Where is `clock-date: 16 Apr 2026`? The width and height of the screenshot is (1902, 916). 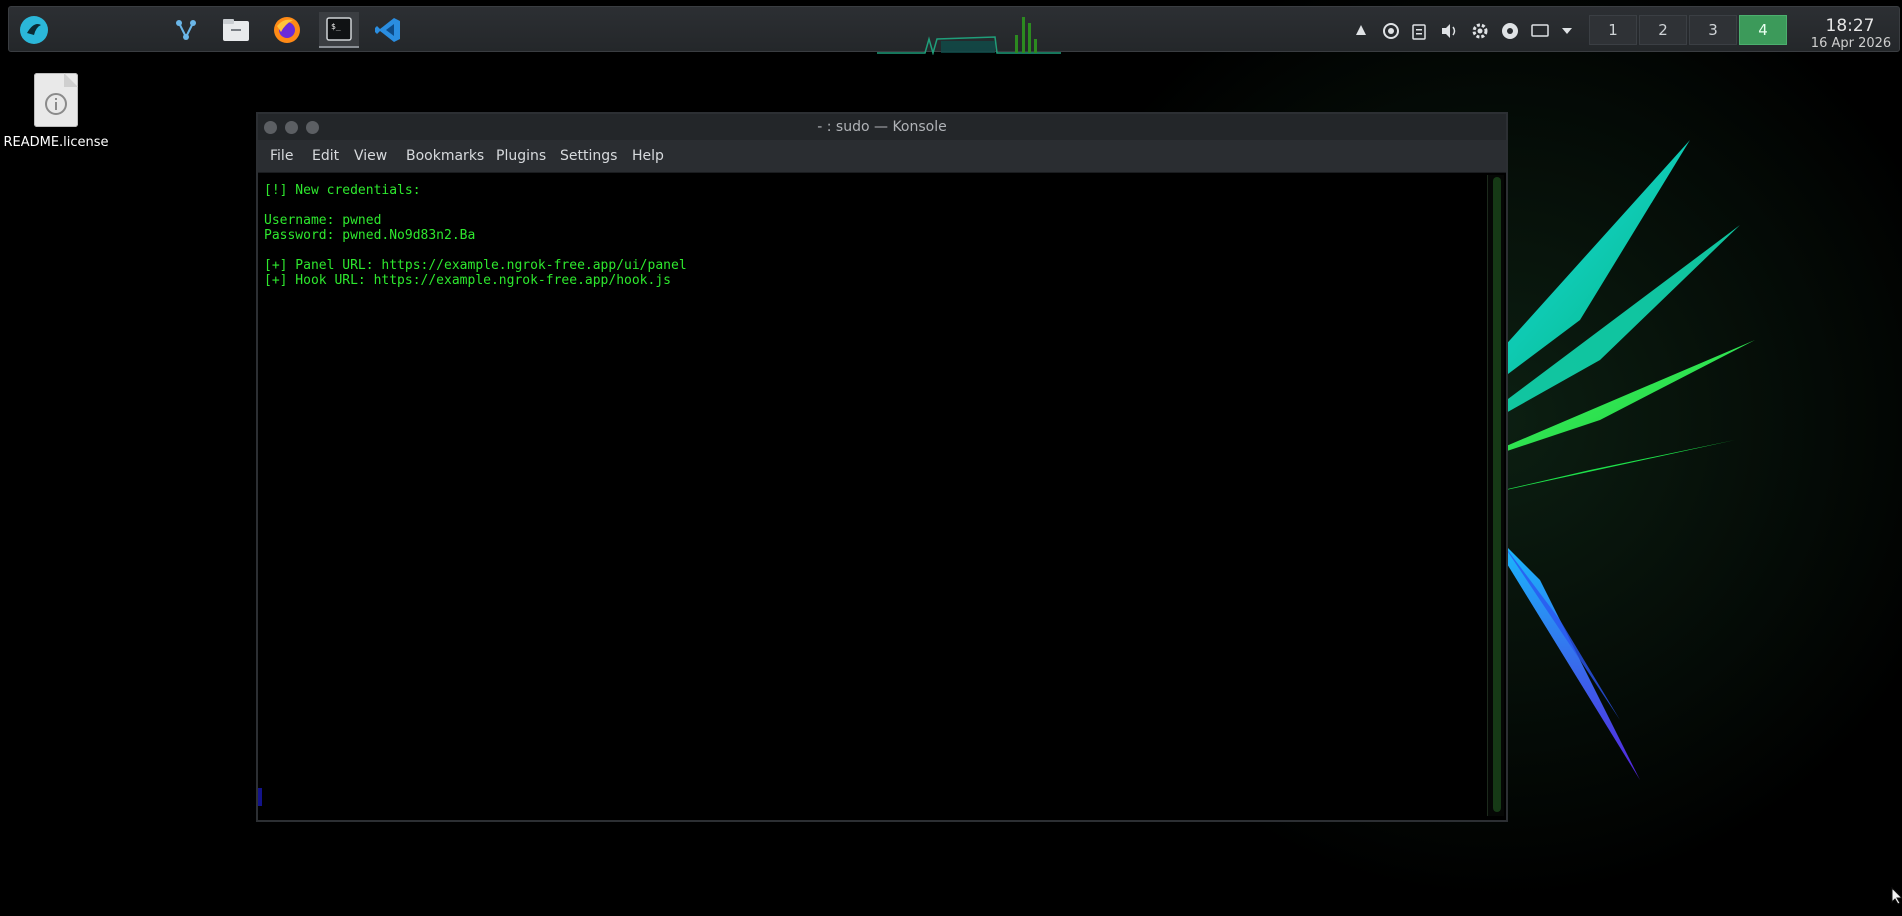 clock-date: 16 Apr 2026 is located at coordinates (1849, 43).